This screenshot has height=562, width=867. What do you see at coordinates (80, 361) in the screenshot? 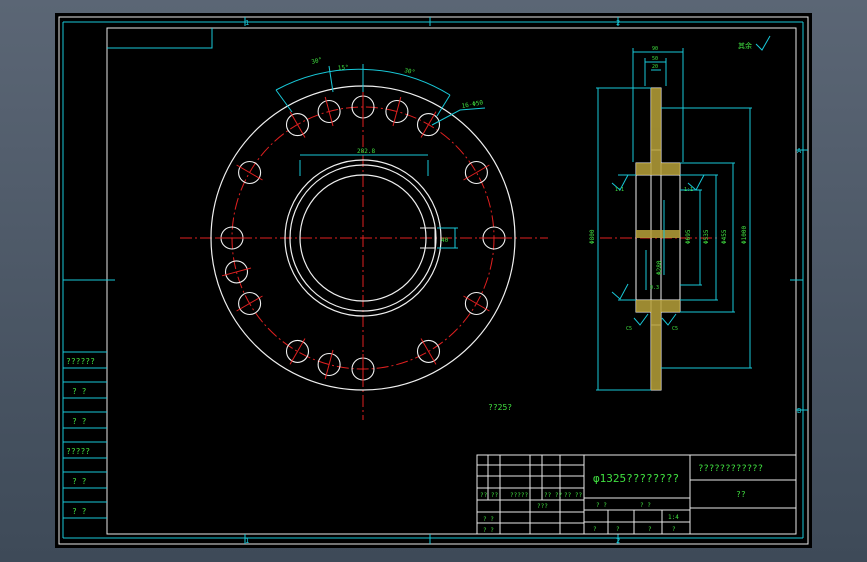
I see `left-row-1: ??????` at bounding box center [80, 361].